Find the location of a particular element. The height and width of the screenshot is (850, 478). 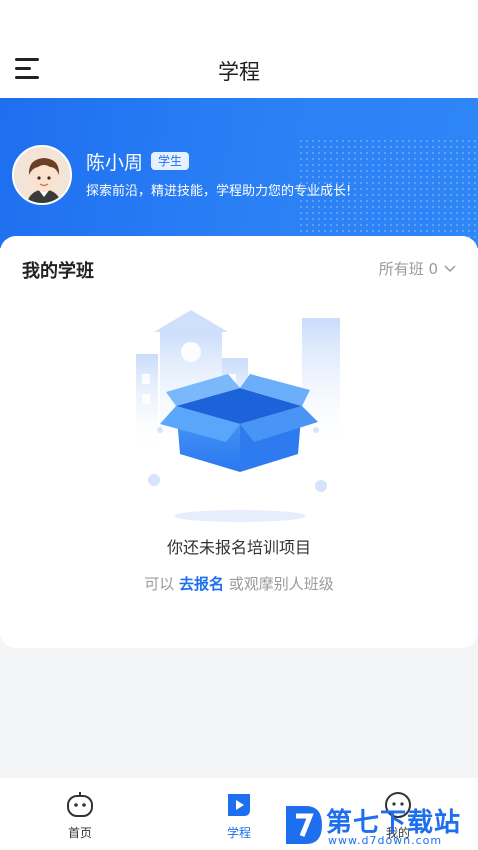

empty-state-hint: 可以 去报名 或观摩别人班级 is located at coordinates (239, 583).